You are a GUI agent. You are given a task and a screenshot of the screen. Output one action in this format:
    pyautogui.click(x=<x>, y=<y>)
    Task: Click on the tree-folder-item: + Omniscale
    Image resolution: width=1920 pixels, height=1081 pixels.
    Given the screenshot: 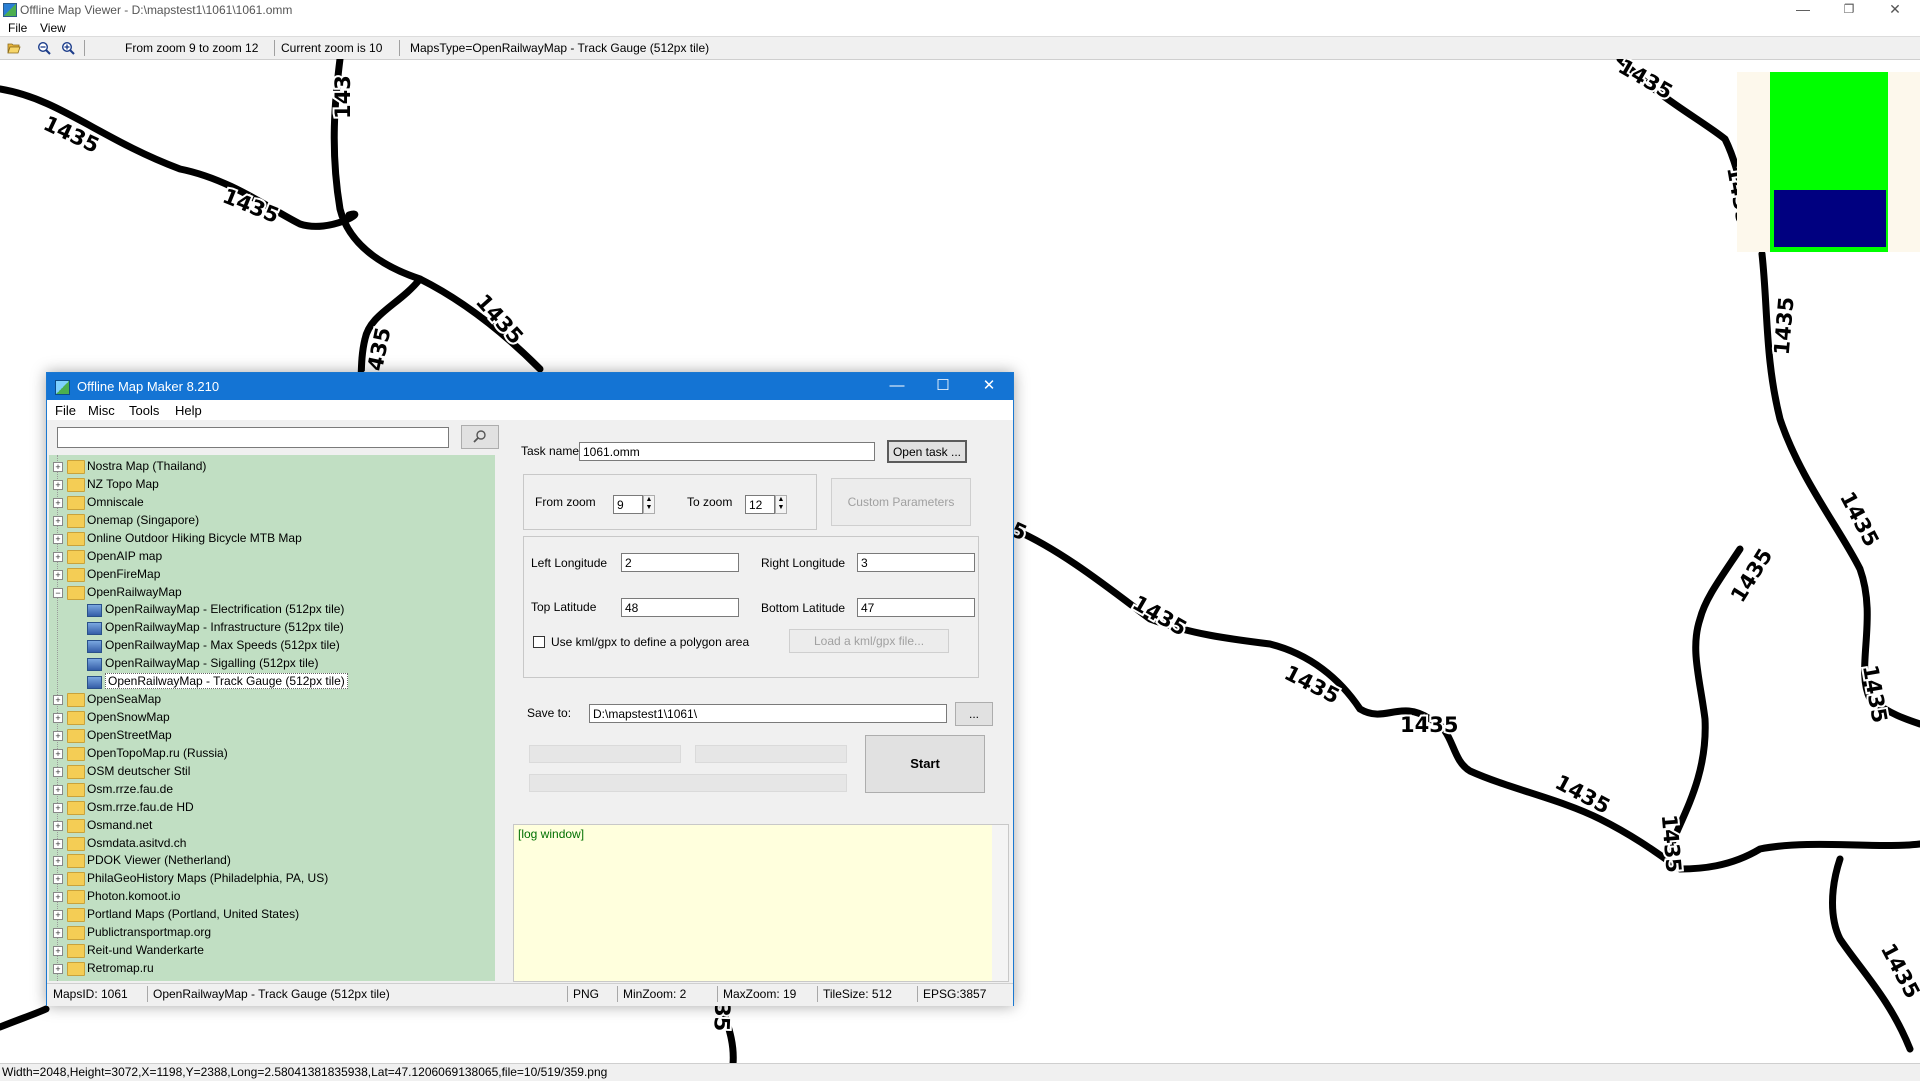 What is the action you would take?
    pyautogui.click(x=269, y=503)
    